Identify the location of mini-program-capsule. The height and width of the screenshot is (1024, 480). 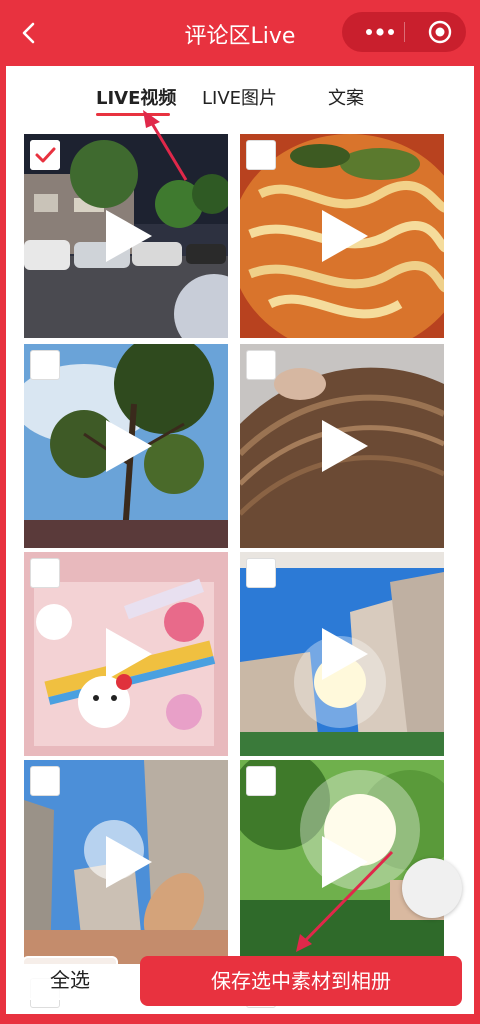
(404, 32).